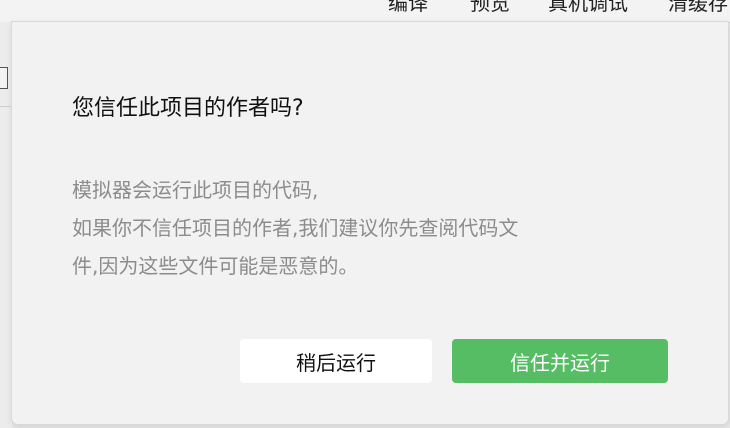 The width and height of the screenshot is (730, 428). Describe the element at coordinates (4, 78) in the screenshot. I see `left-panel-control` at that location.